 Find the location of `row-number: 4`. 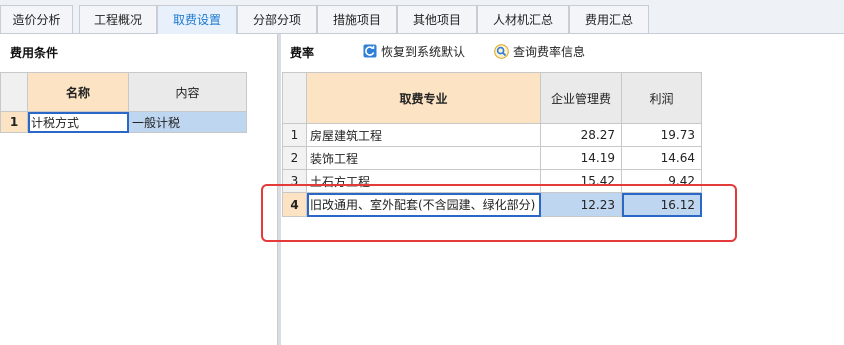

row-number: 4 is located at coordinates (294, 204).